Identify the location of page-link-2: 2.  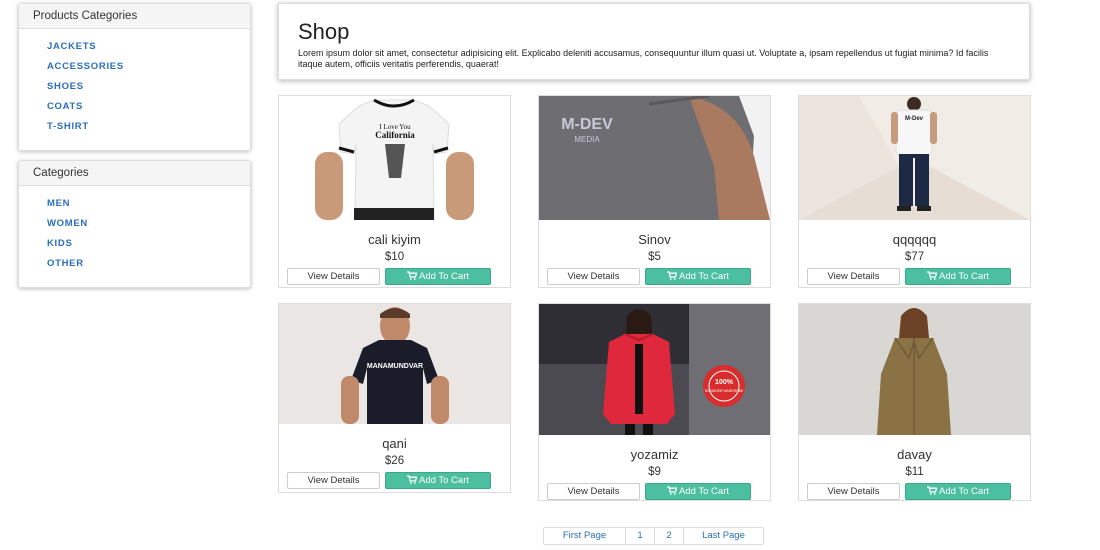
(669, 536).